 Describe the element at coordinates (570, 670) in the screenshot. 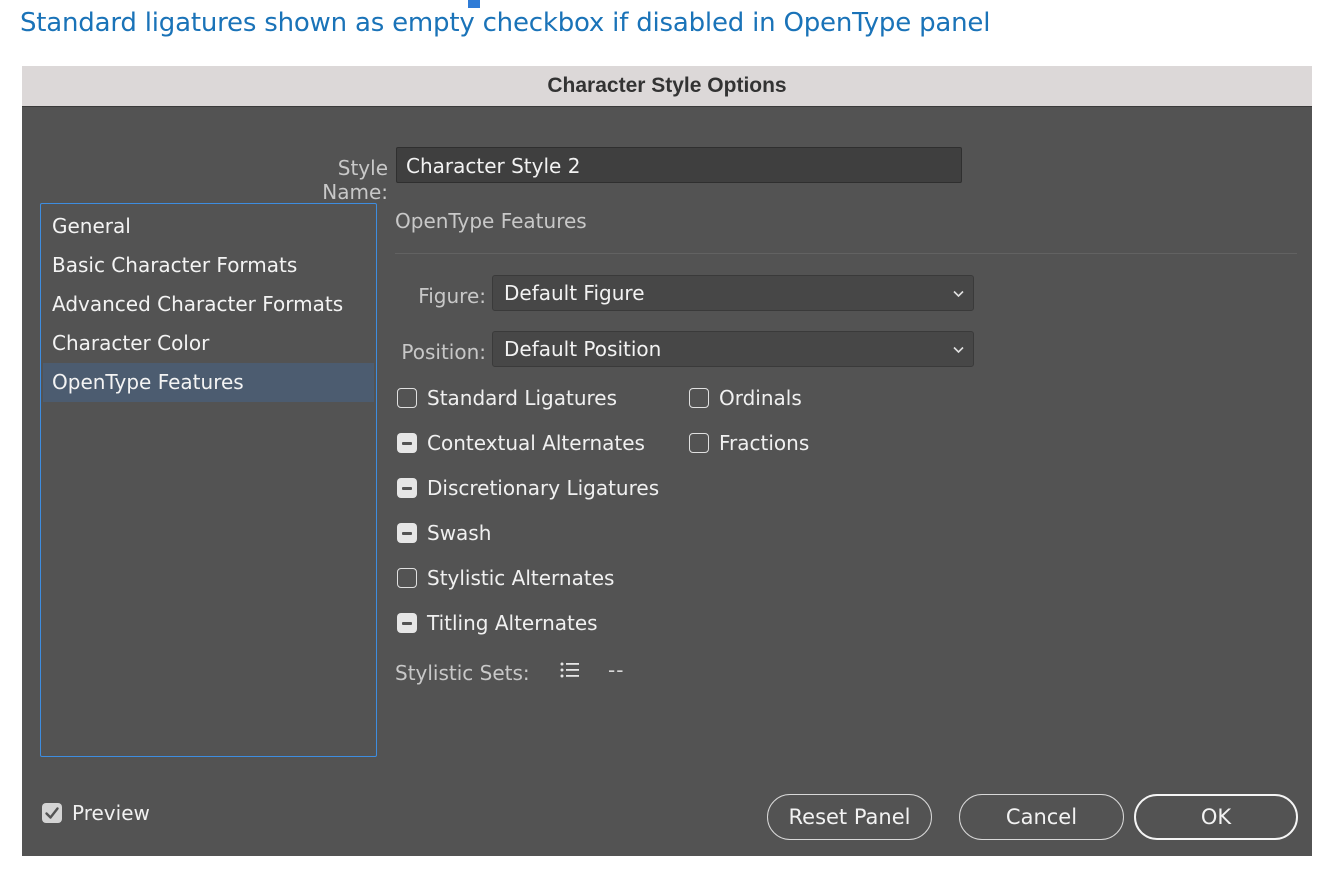

I see `list-icon` at that location.